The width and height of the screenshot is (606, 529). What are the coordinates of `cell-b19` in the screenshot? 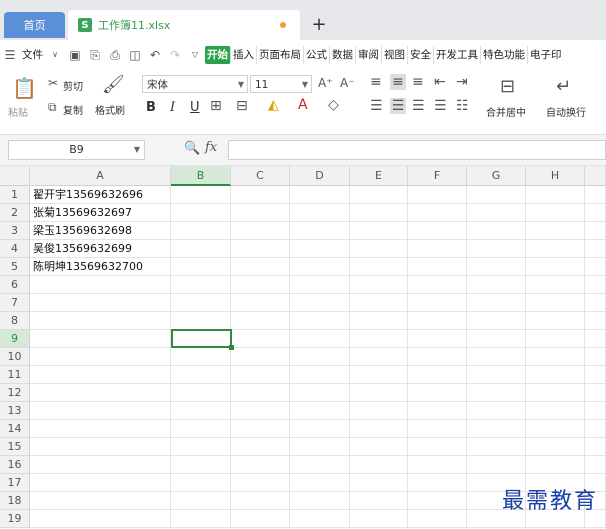 It's located at (201, 519).